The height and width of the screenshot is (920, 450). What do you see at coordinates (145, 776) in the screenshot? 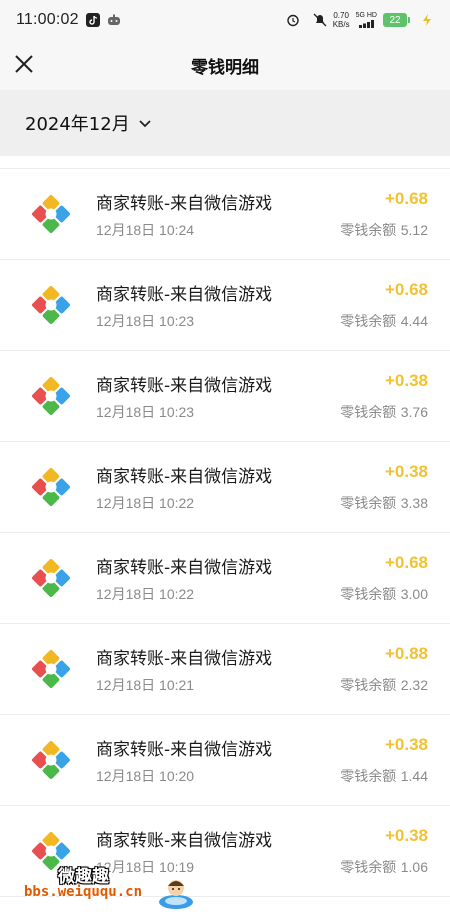
I see `transaction-date: 12月18日 10:20` at bounding box center [145, 776].